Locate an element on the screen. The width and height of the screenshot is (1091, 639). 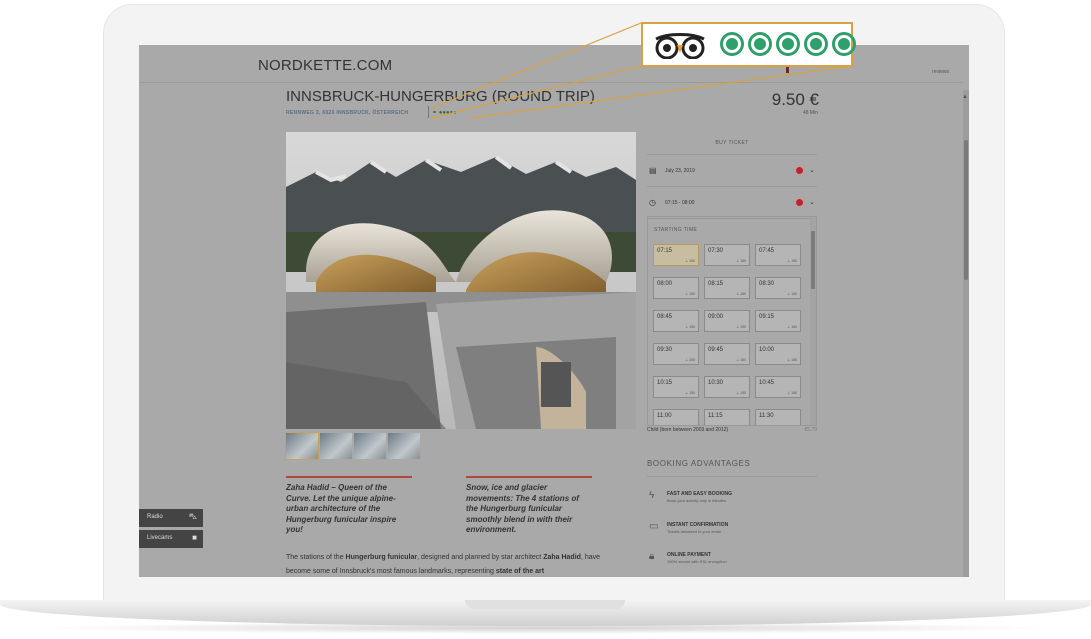
tripadvisor-mini-rating: ⚭ ●●●●● is located at coordinates (444, 112).